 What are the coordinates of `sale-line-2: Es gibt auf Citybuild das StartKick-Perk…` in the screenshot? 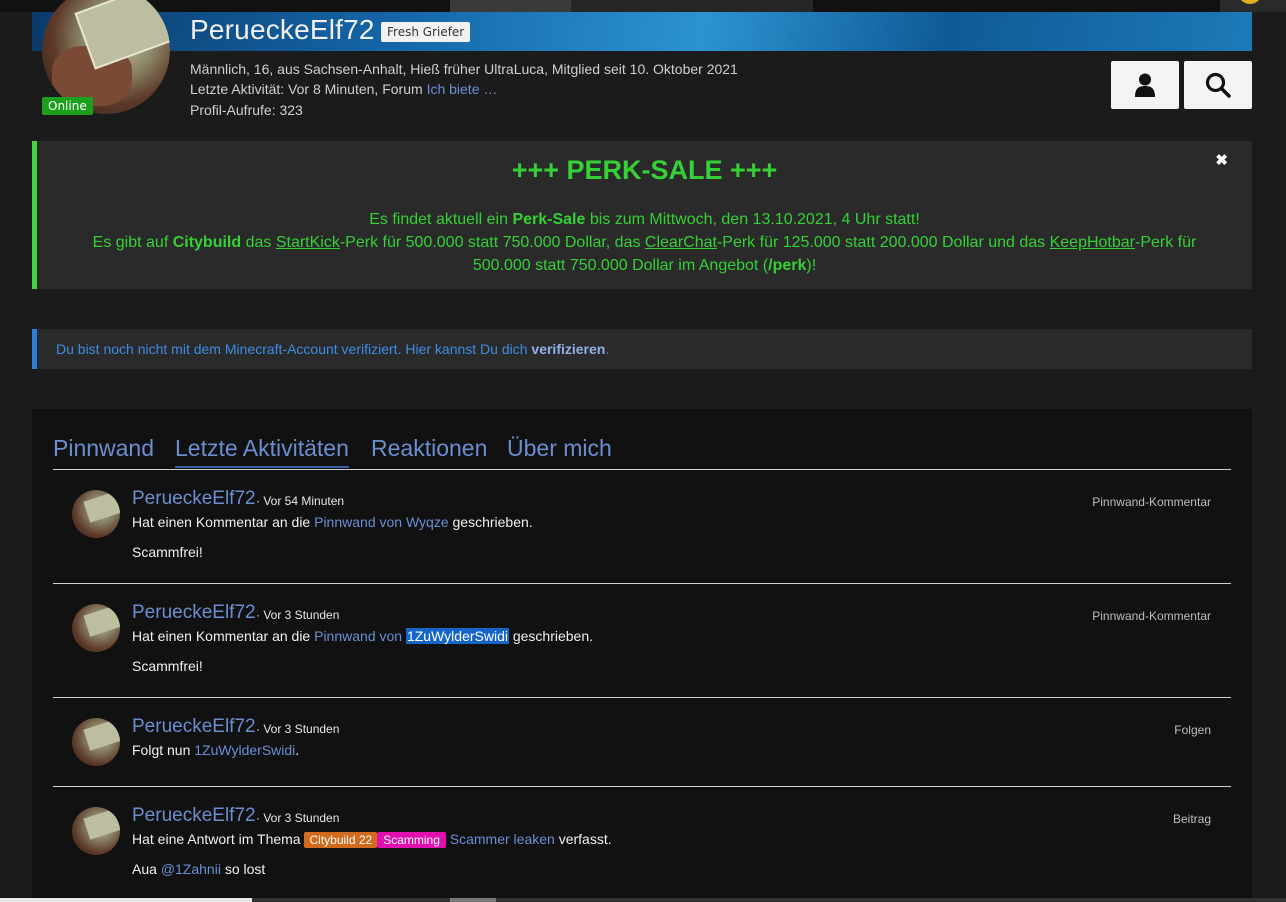 It's located at (644, 242).